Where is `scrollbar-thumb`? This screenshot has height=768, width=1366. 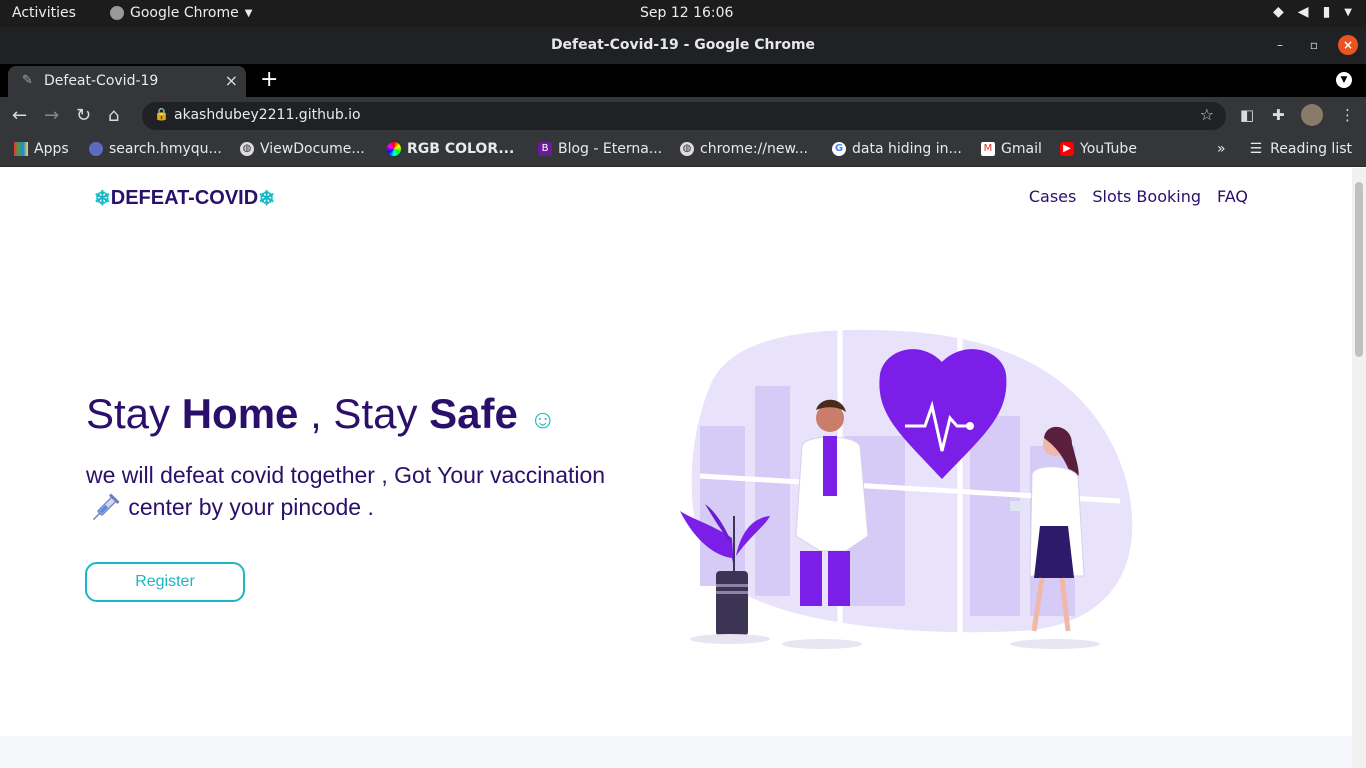
scrollbar-thumb is located at coordinates (1359, 269).